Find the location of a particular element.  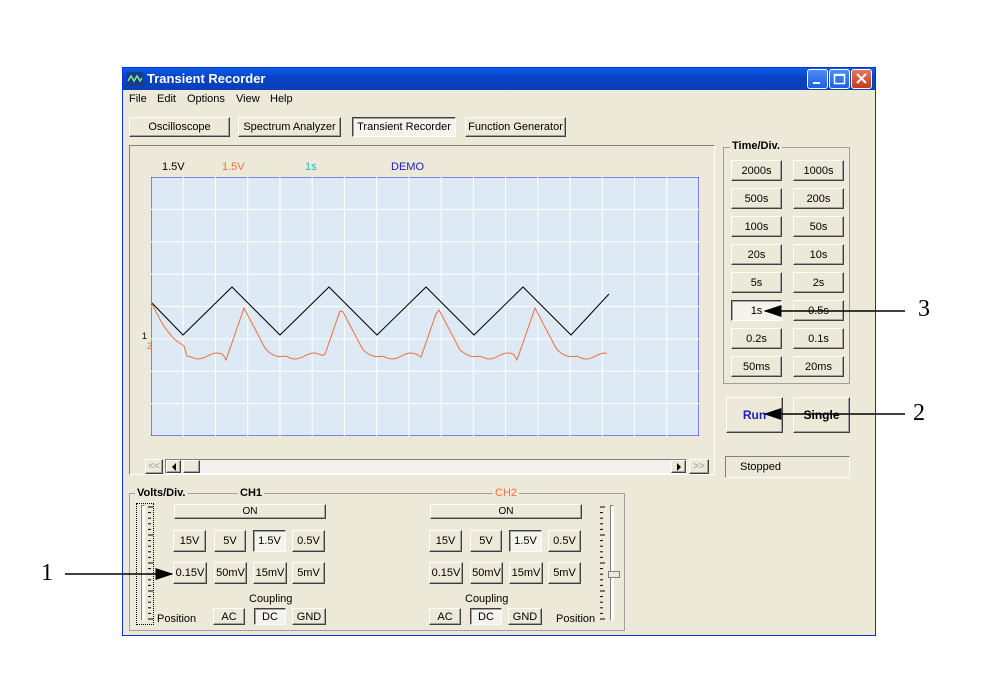

minimize-button is located at coordinates (817, 79).